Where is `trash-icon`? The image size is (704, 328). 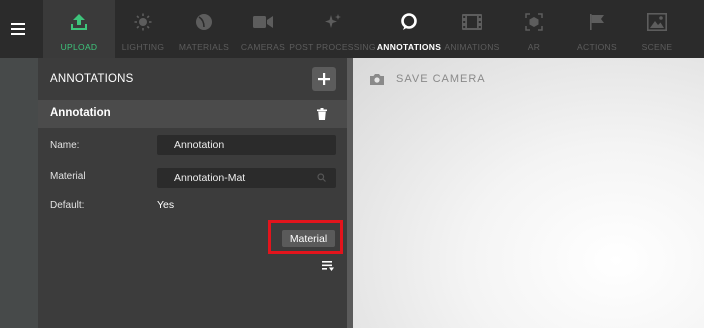 trash-icon is located at coordinates (322, 114).